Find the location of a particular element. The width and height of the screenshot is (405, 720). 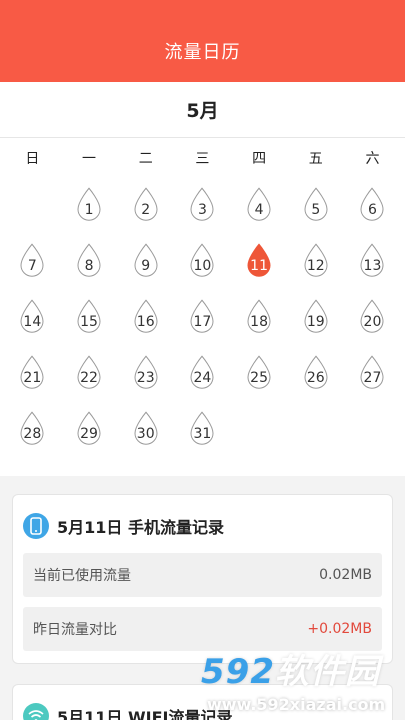

empty-day-cell is located at coordinates (32, 206).